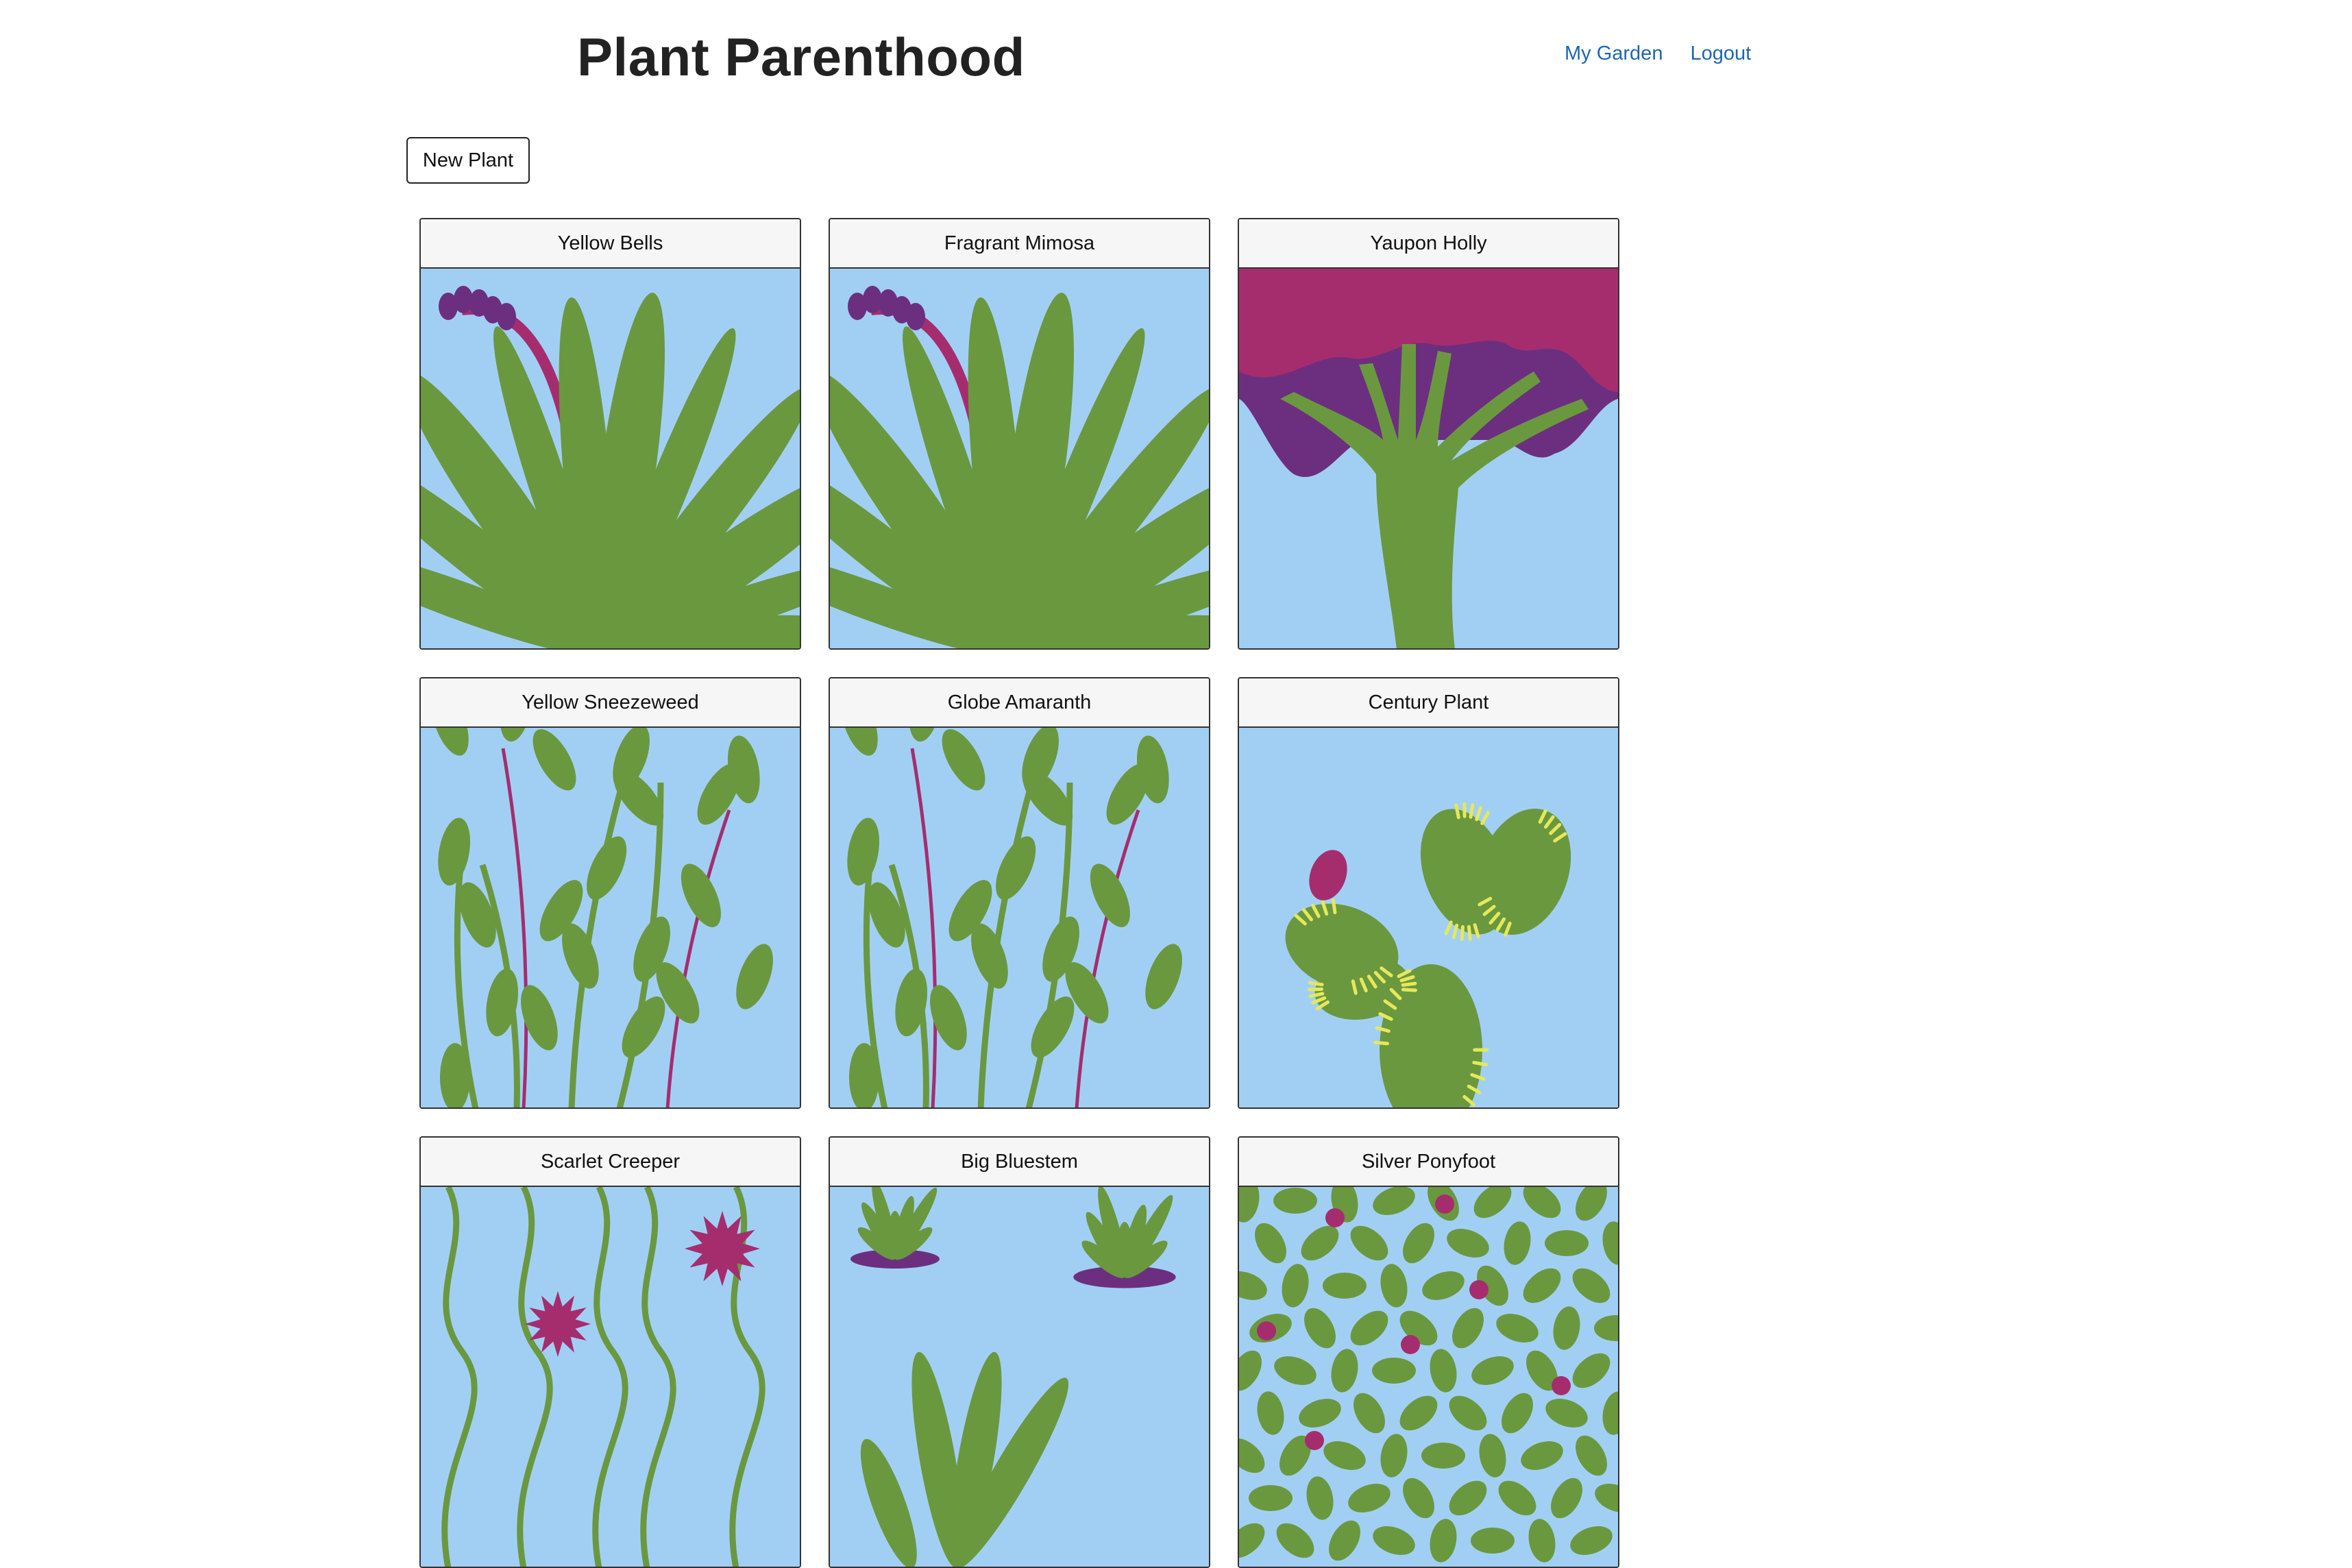  Describe the element at coordinates (1720, 53) in the screenshot. I see `nav-logout-link: Logout` at that location.